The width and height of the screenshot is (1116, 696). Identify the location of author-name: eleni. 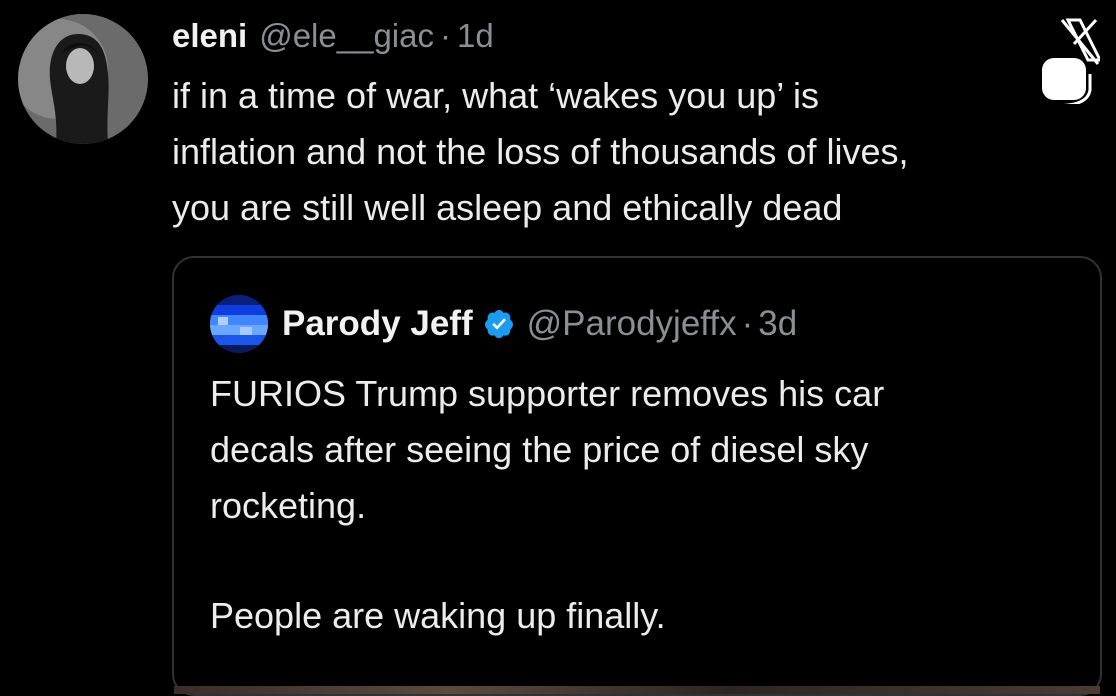
(209, 36).